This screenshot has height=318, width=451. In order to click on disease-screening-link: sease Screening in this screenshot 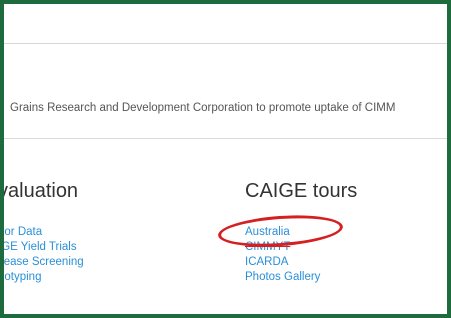, I will do `click(44, 262)`.